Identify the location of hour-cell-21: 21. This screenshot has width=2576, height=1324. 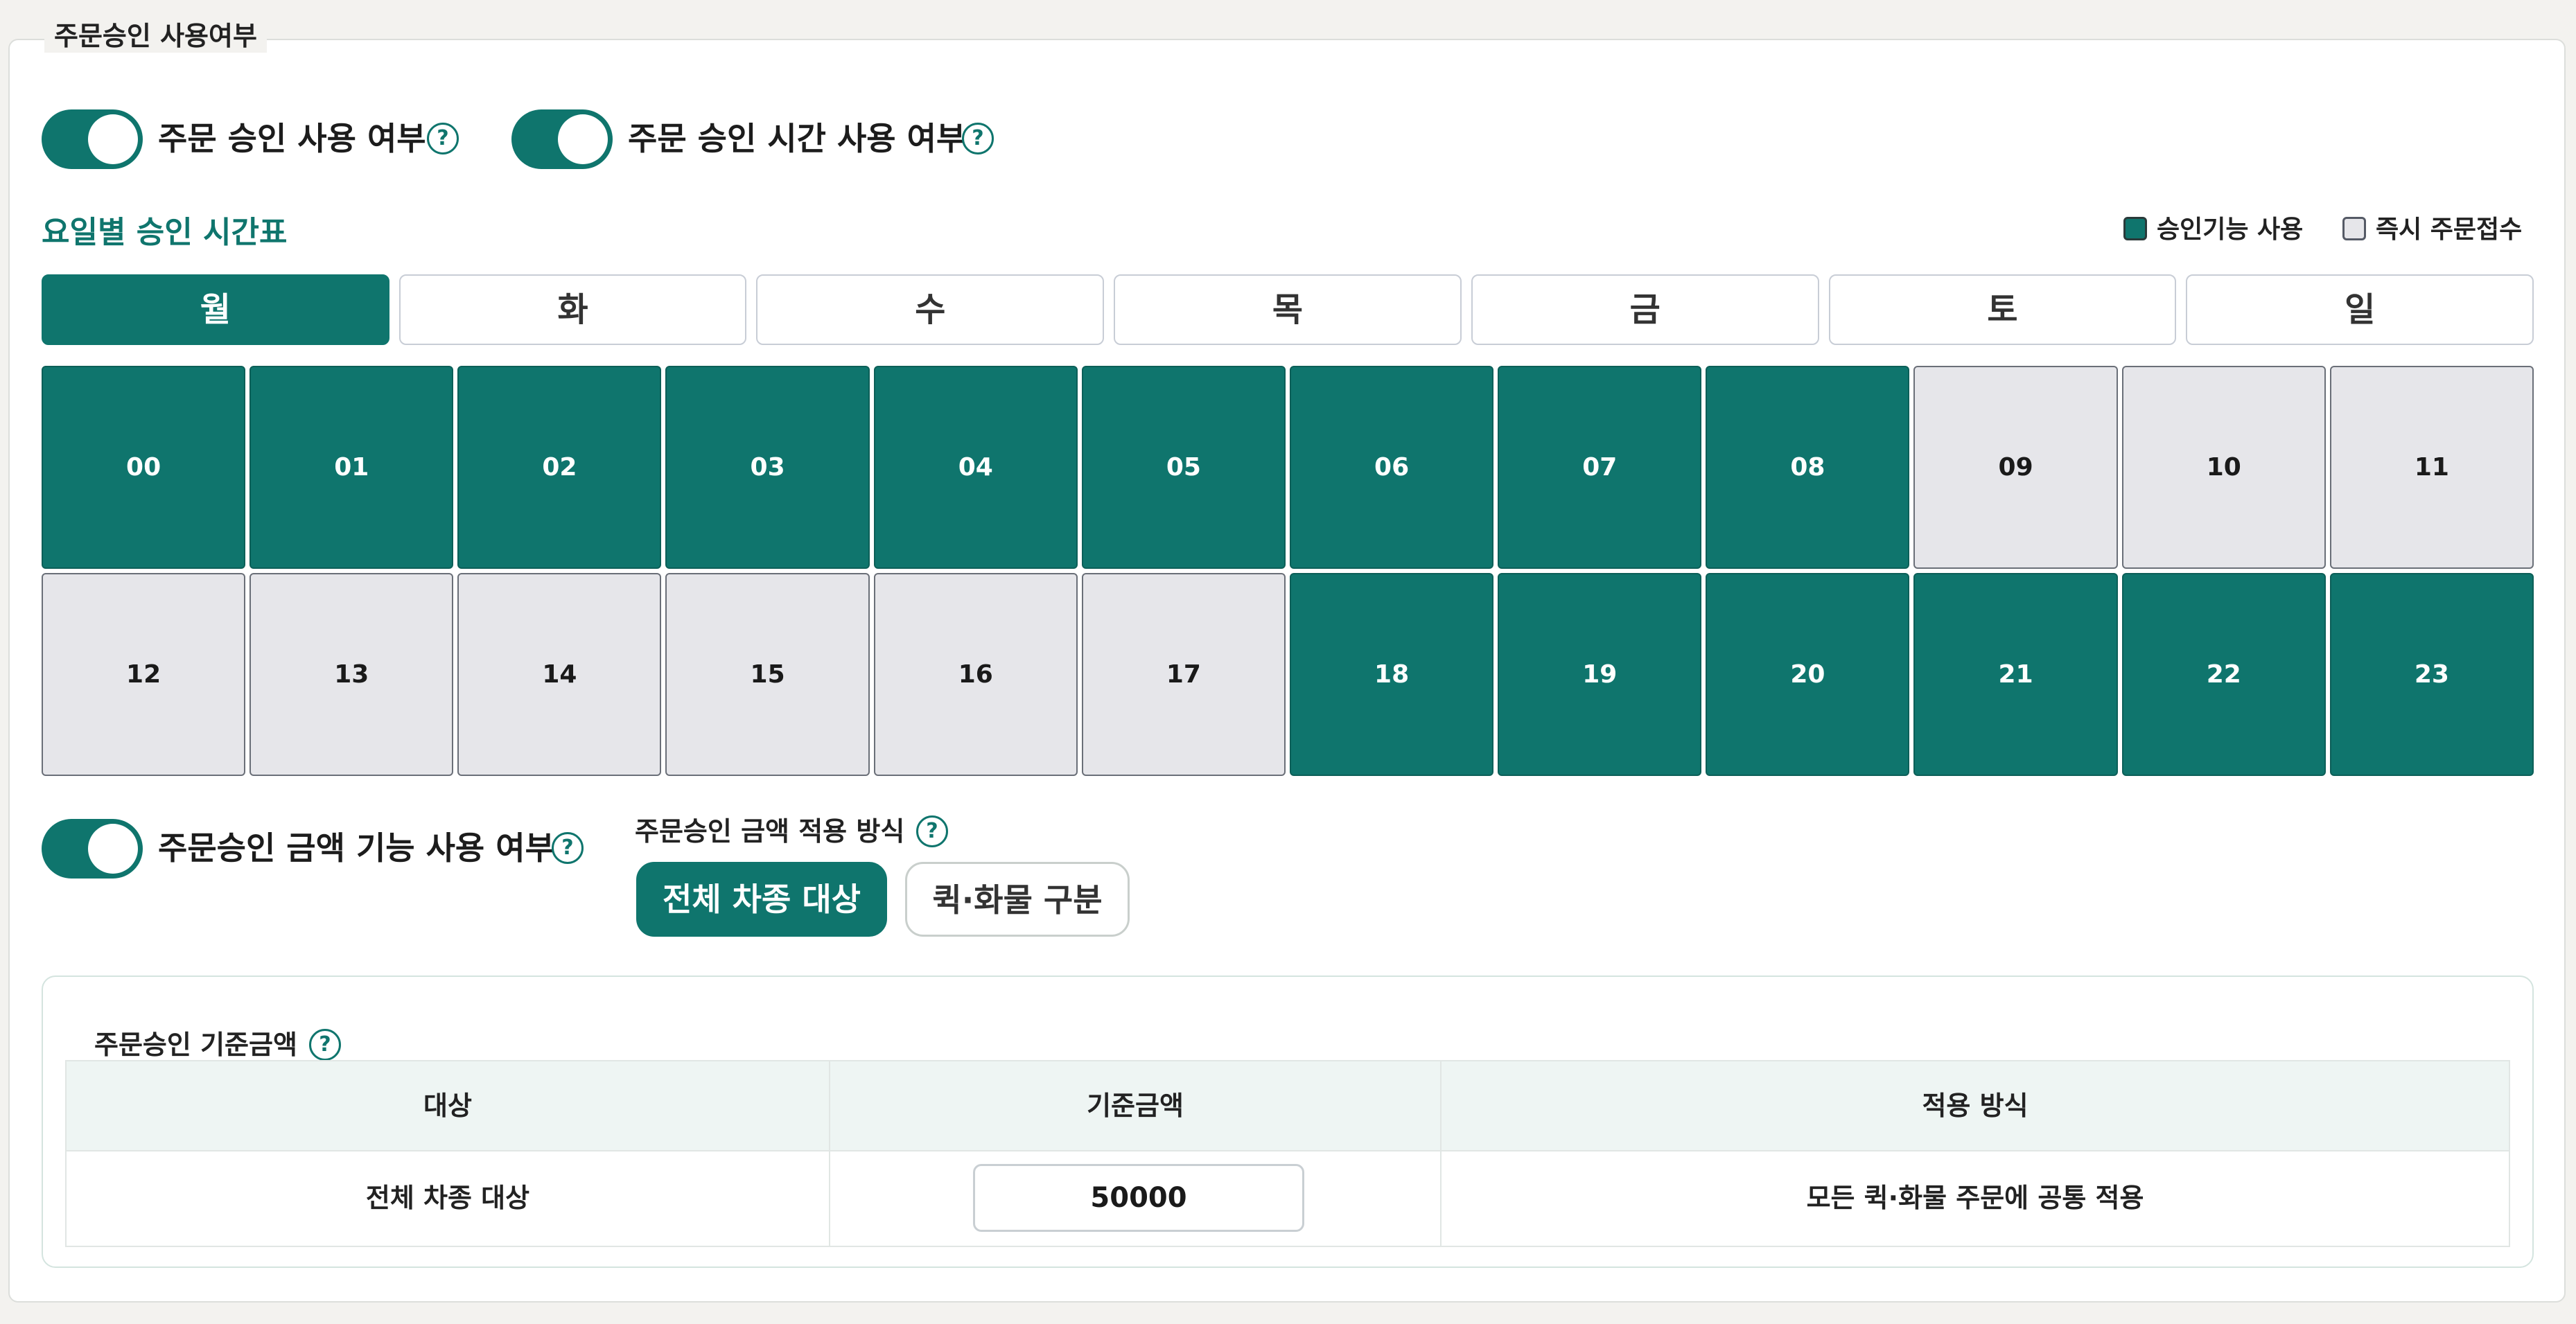
(2015, 674).